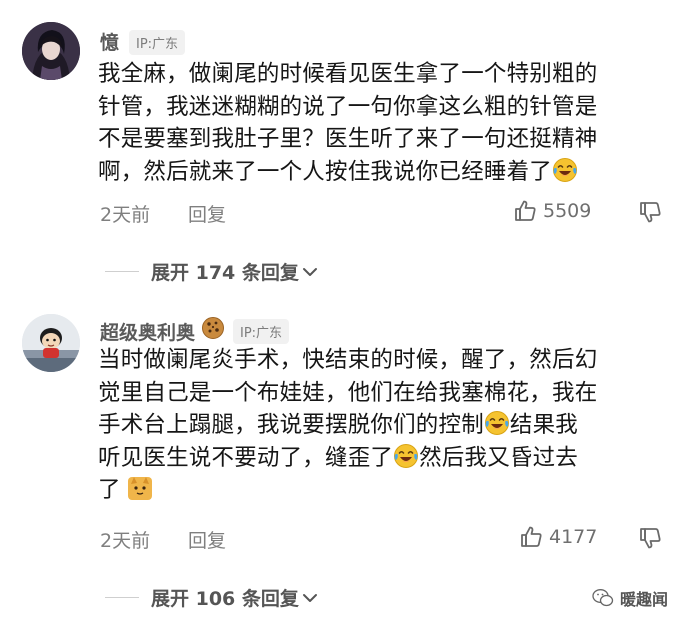 This screenshot has width=690, height=628. What do you see at coordinates (603, 598) in the screenshot?
I see `wechat-icon` at bounding box center [603, 598].